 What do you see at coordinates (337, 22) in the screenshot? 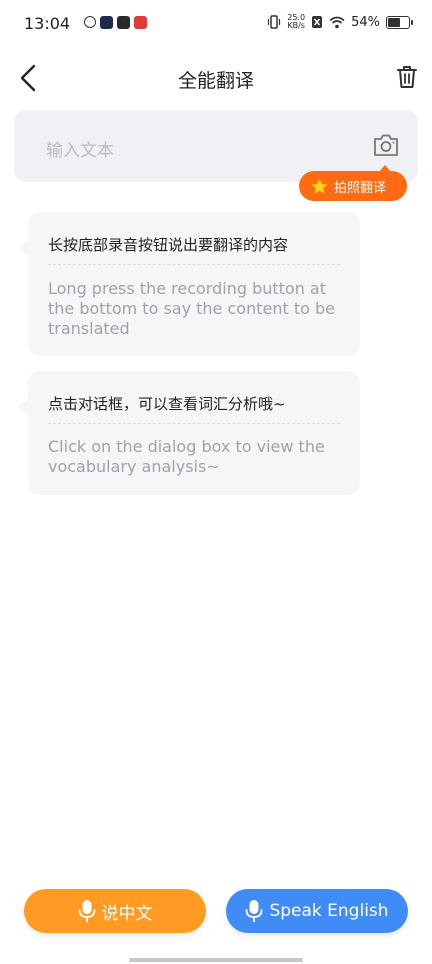
I see `wifi-icon` at bounding box center [337, 22].